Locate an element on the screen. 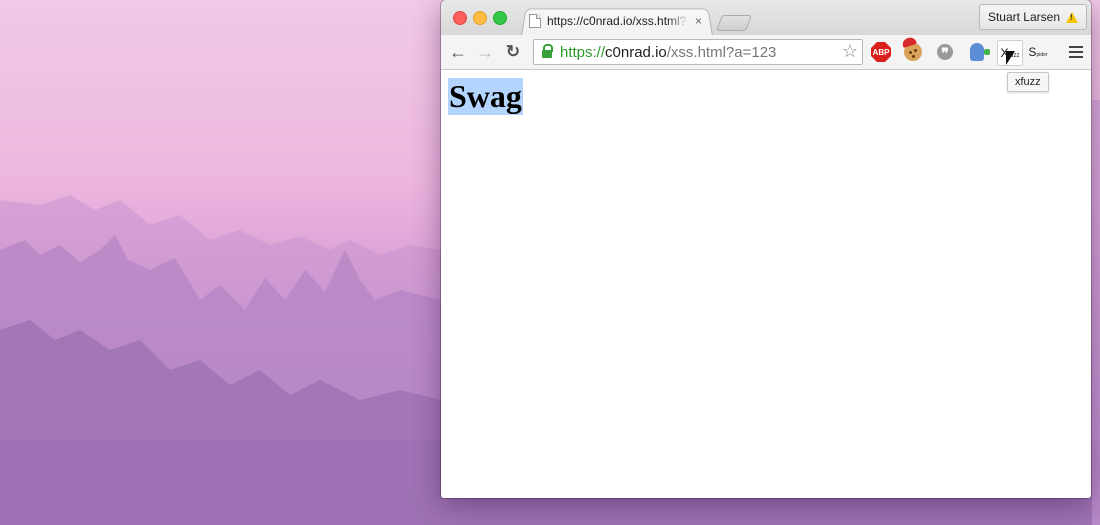 The image size is (1100, 525). spider-sublabel: pider is located at coordinates (1042, 55).